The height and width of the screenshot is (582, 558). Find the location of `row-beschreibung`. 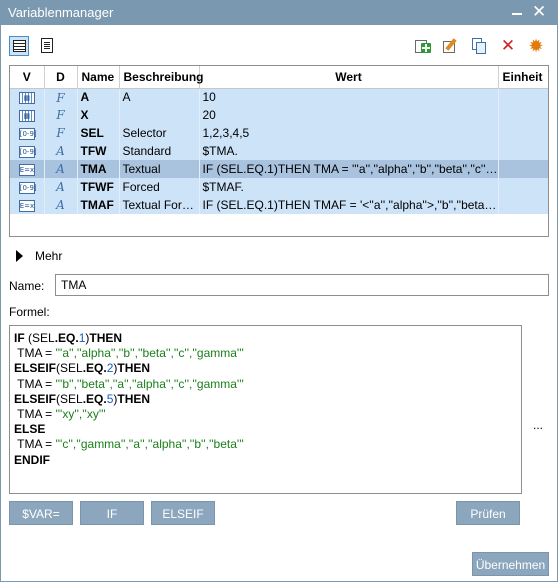

row-beschreibung is located at coordinates (159, 115).